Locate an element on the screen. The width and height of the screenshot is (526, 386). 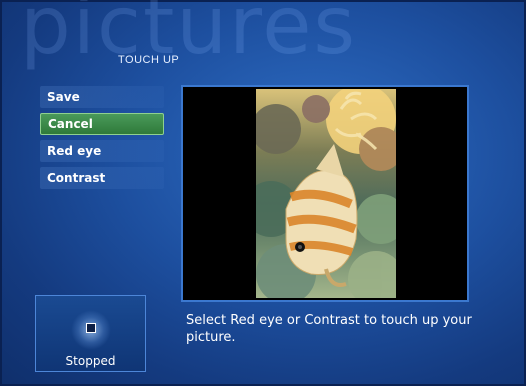
menu-item-contrast: Contrast is located at coordinates (102, 178).